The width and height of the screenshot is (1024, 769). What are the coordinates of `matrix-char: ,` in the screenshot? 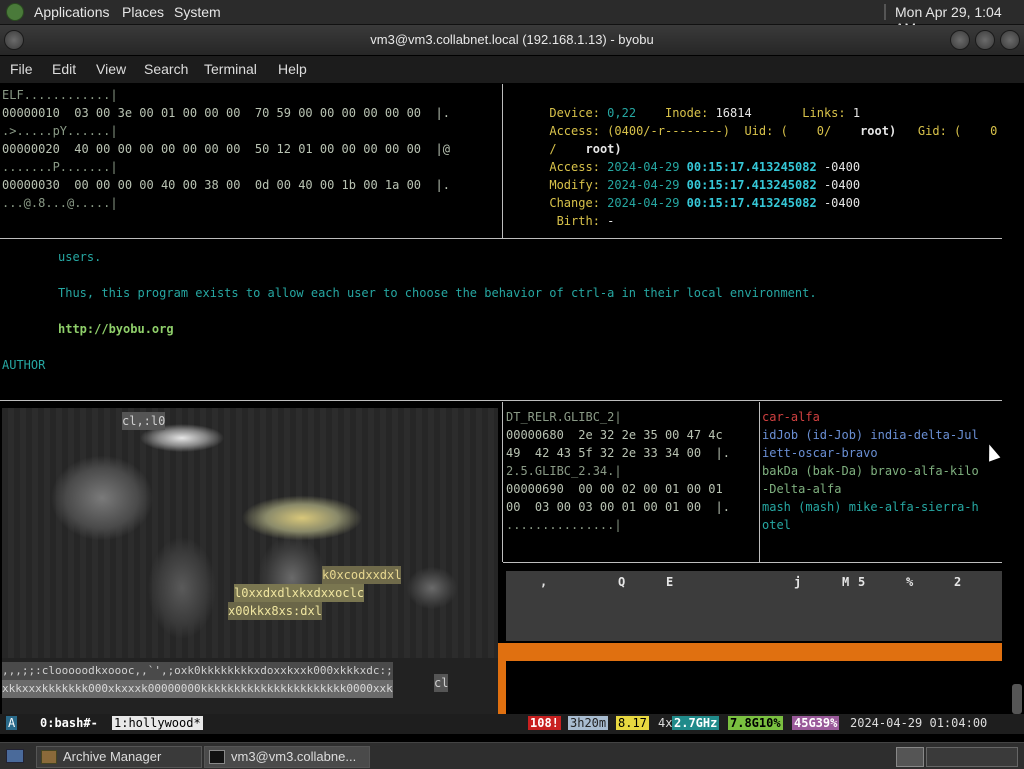 It's located at (544, 582).